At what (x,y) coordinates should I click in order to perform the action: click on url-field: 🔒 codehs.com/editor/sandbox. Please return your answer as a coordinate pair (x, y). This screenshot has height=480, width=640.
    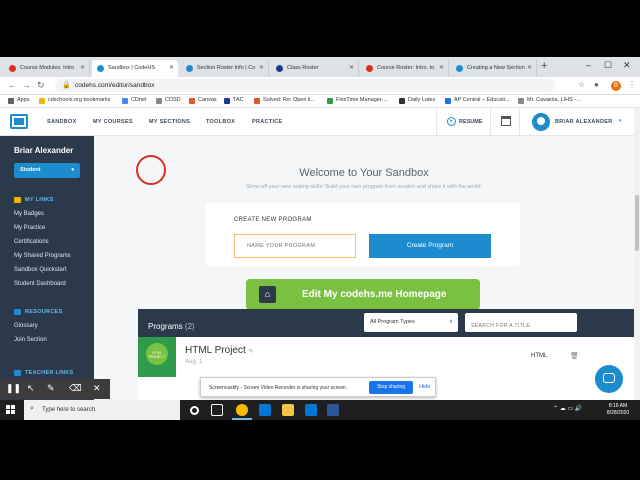
    Looking at the image, I should click on (305, 85).